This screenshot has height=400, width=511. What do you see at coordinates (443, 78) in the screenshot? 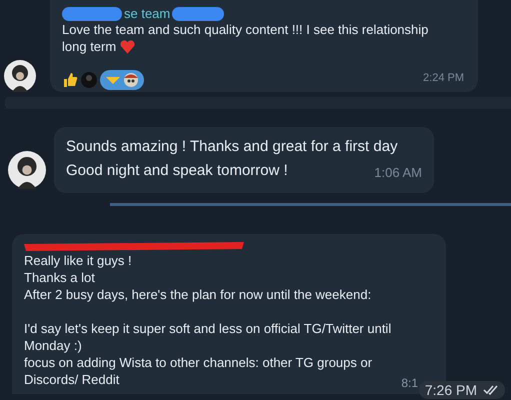
I see `message-time: 2:24 PM` at bounding box center [443, 78].